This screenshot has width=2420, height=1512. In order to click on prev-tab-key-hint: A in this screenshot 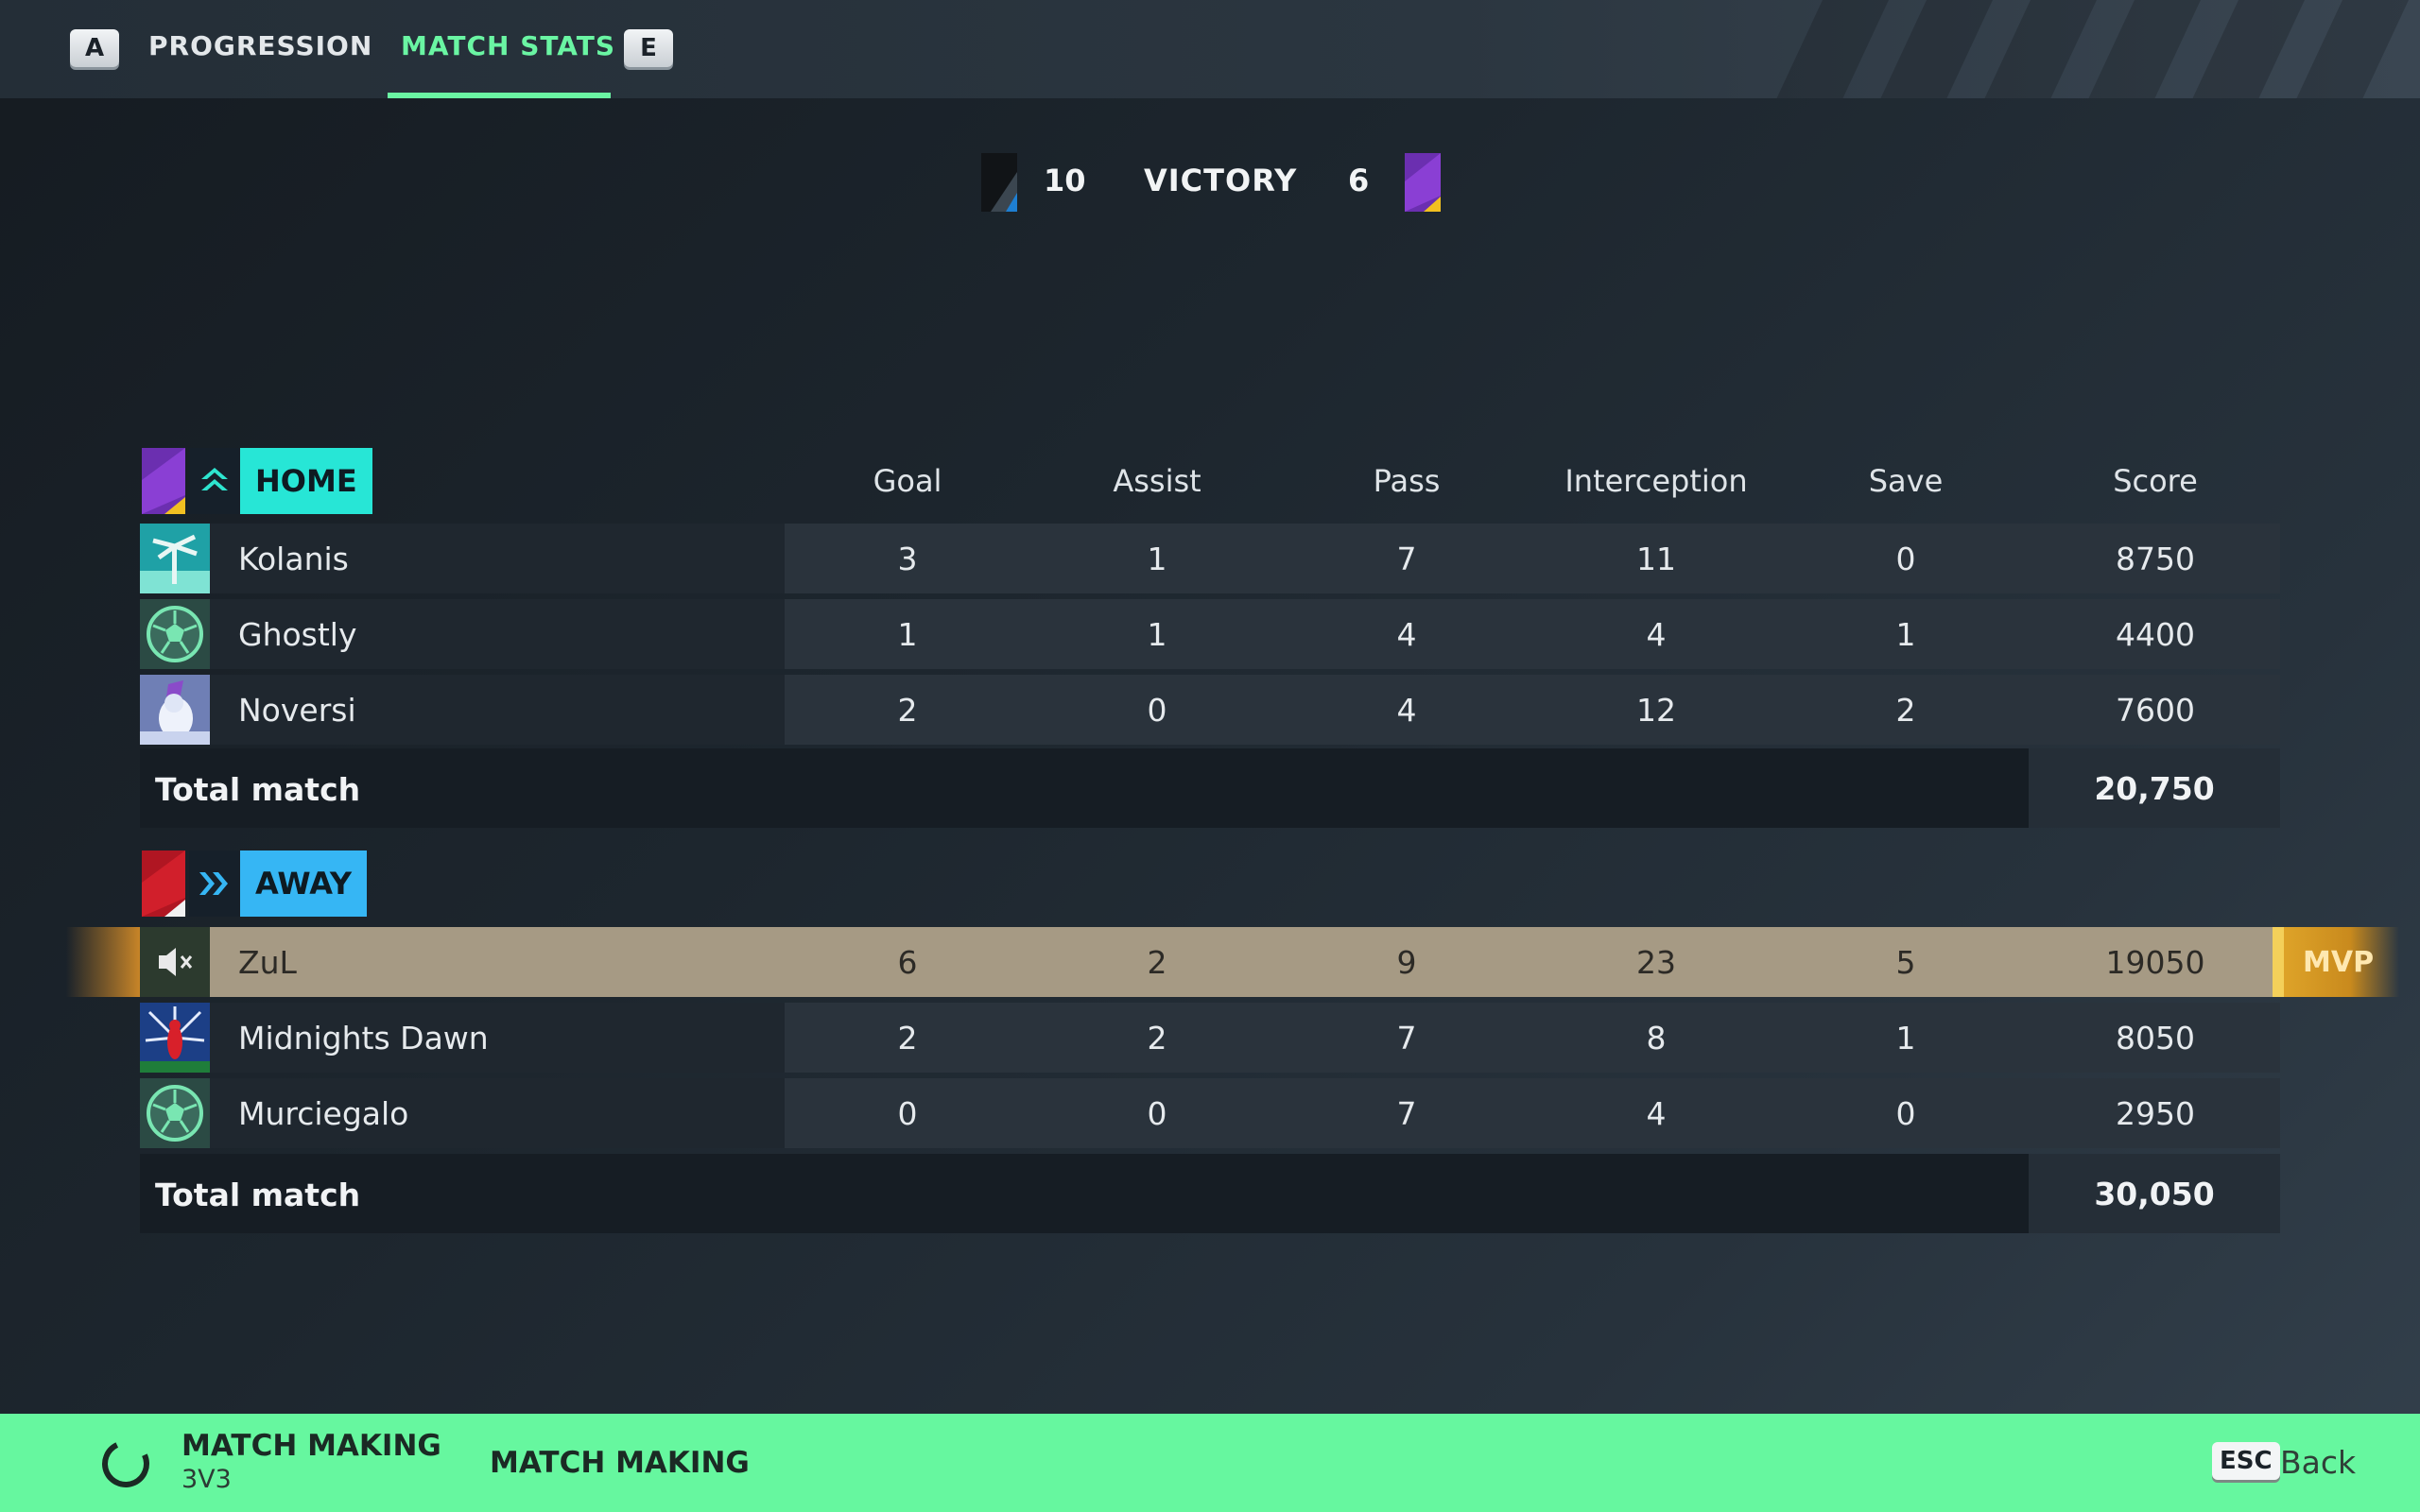, I will do `click(95, 48)`.